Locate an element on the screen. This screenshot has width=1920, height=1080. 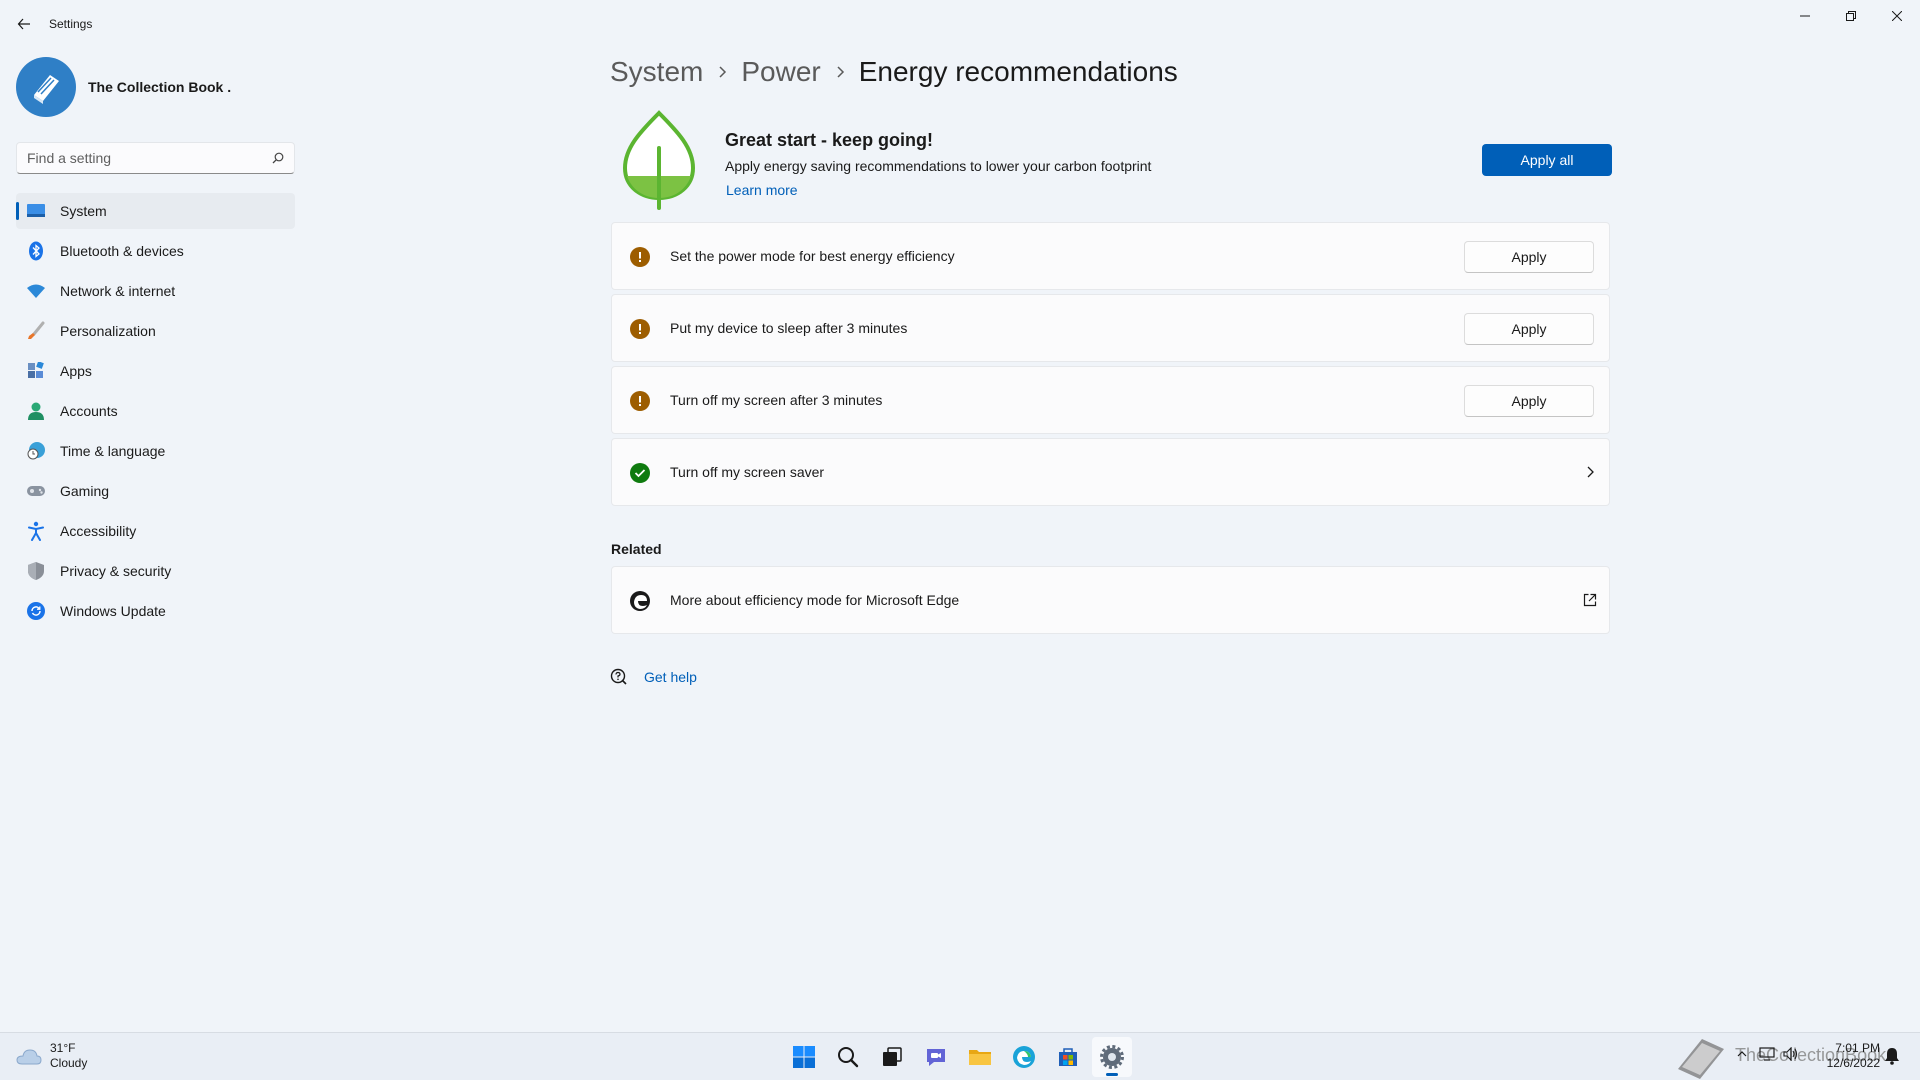
breadcrumb-system: System is located at coordinates (656, 72).